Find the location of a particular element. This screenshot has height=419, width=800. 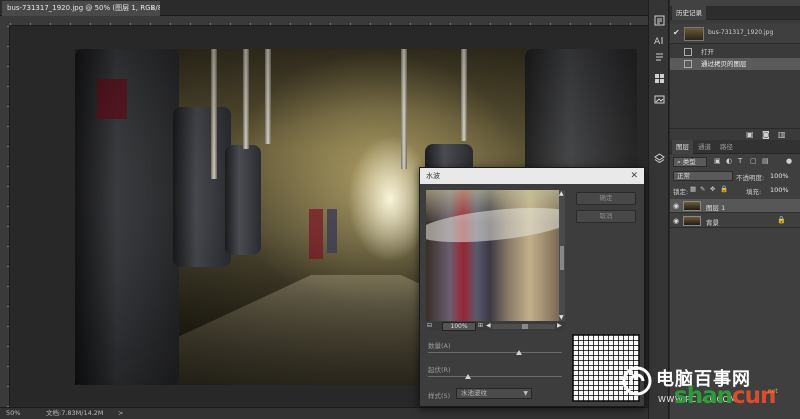

new-document-from-state-icon: ▣ is located at coordinates (750, 134).